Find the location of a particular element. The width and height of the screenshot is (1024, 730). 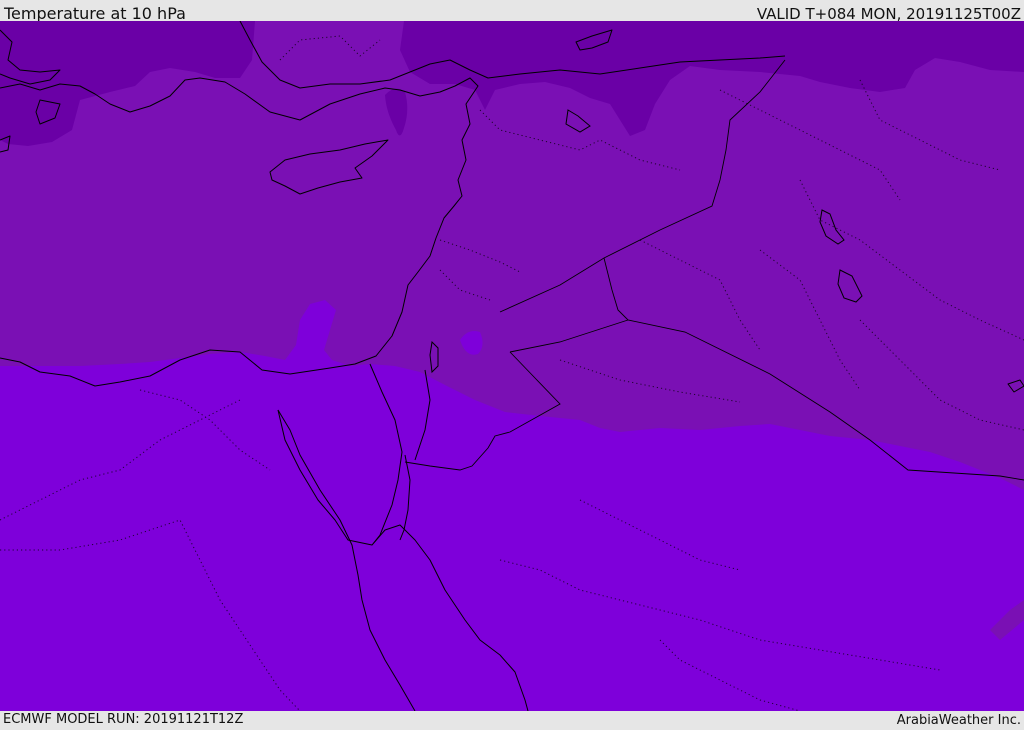

credit-label: ArabiaWeather Inc. is located at coordinates (958, 720).